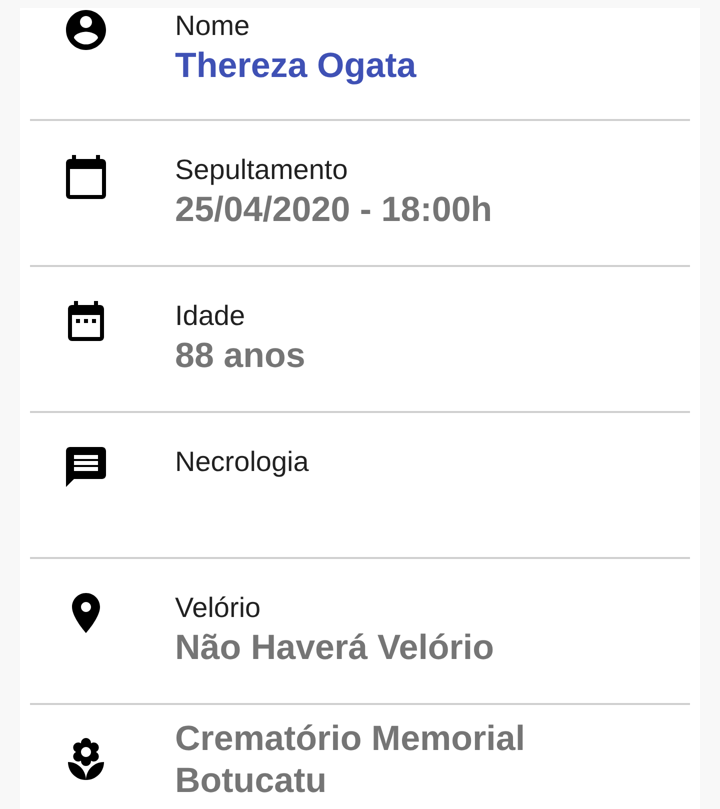 This screenshot has width=720, height=809. I want to click on user-icon, so click(86, 30).